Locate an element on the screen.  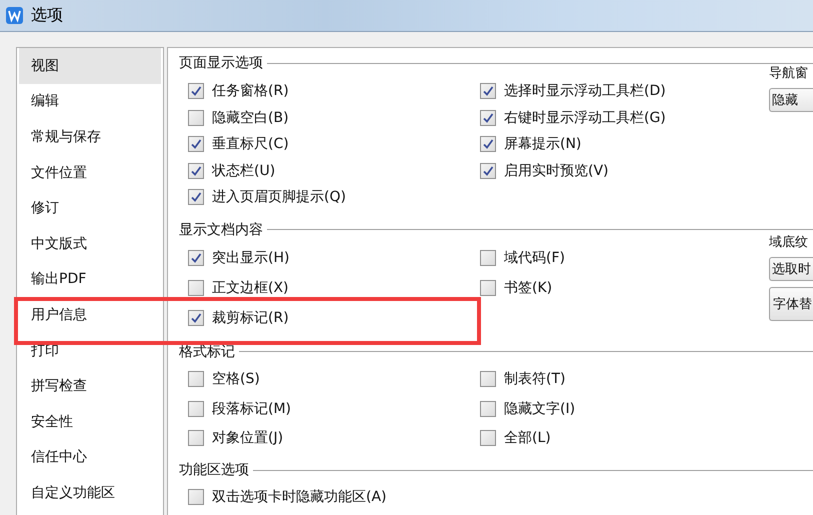
sidebar-item: 视图 is located at coordinates (90, 66).